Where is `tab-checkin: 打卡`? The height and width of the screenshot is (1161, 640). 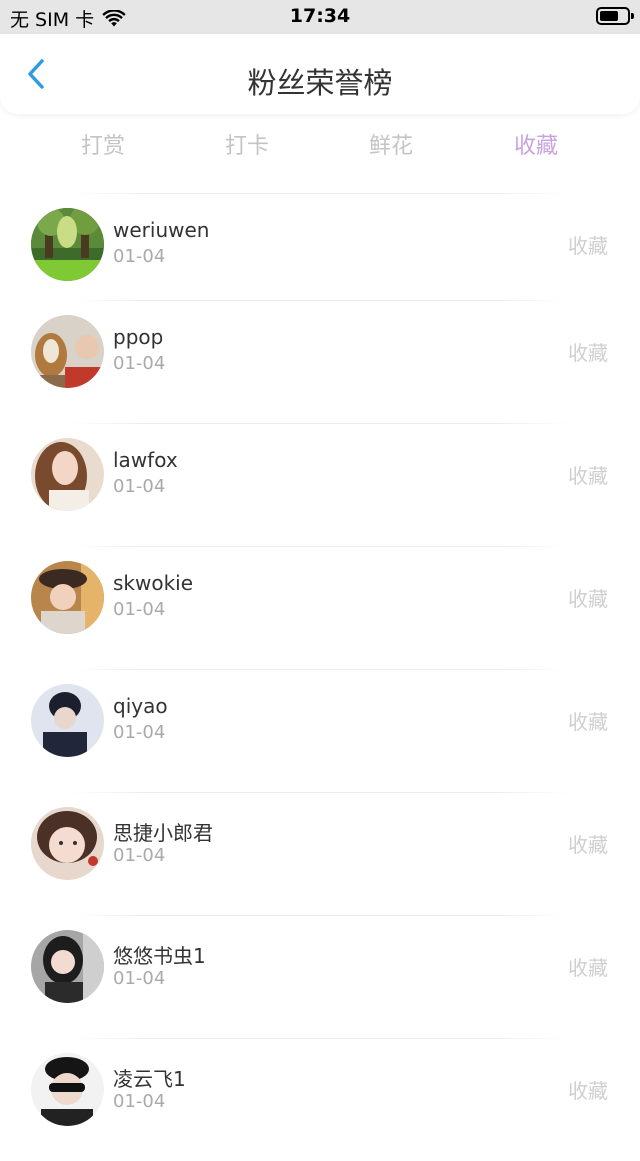 tab-checkin: 打卡 is located at coordinates (247, 144).